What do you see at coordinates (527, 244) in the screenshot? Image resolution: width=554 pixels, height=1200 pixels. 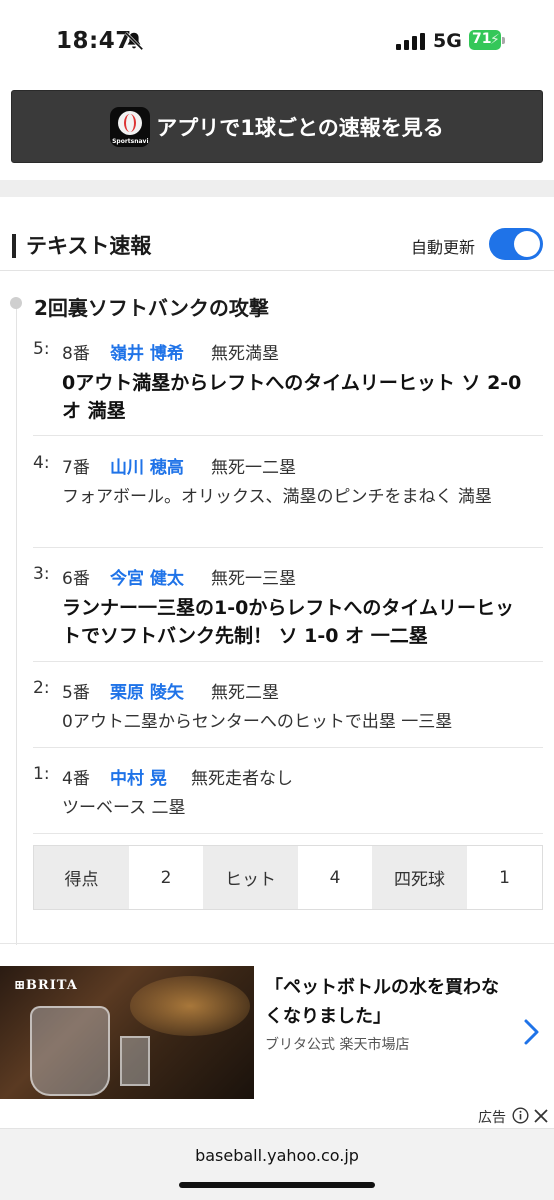 I see `toggle-knob` at bounding box center [527, 244].